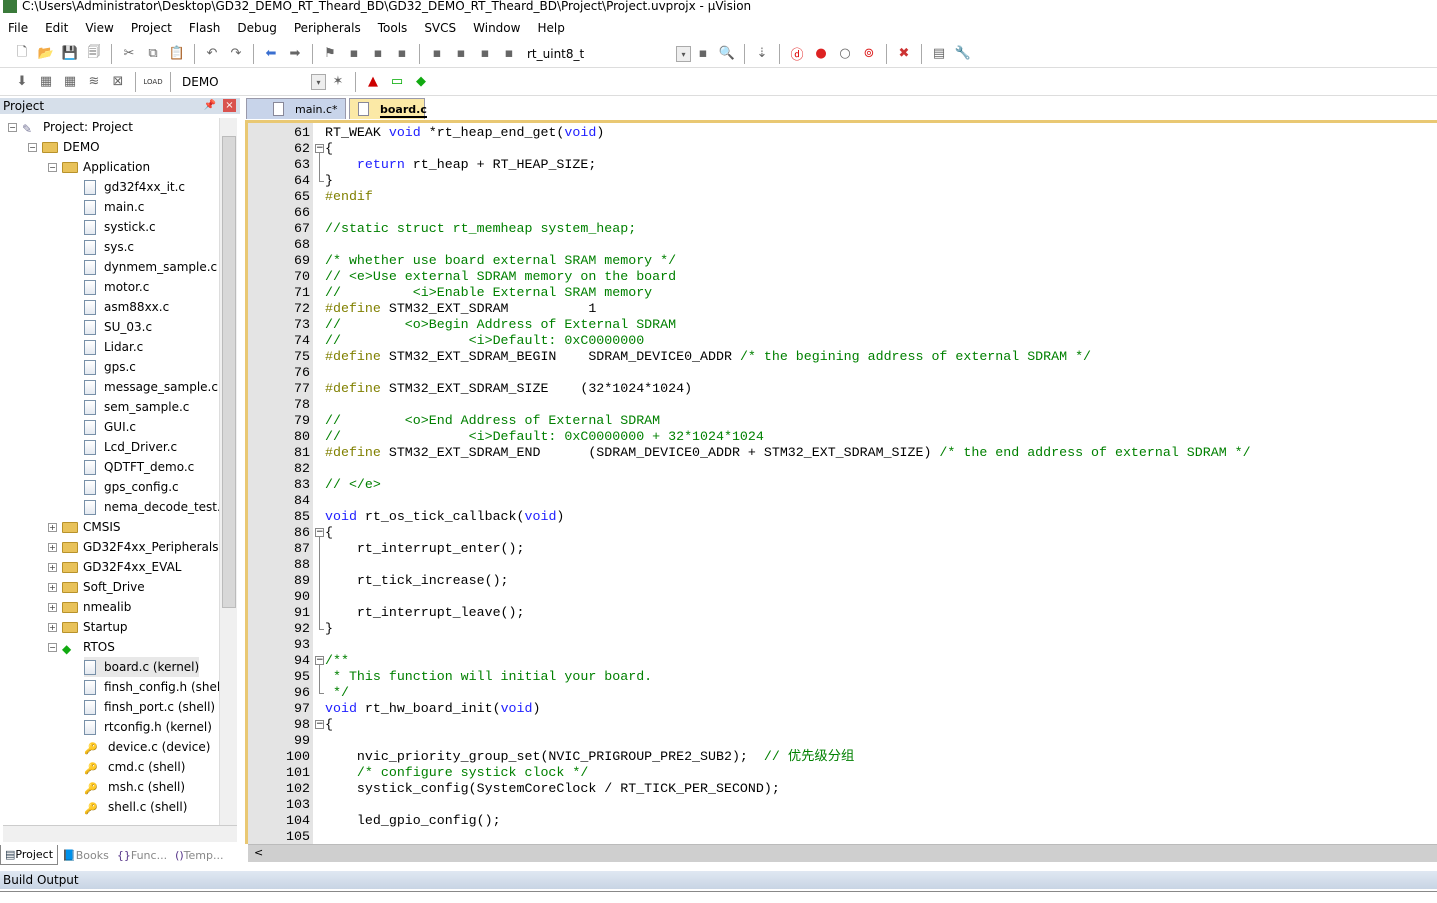 This screenshot has height=903, width=1437. What do you see at coordinates (129, 54) in the screenshot?
I see `cut-icon: ✂` at bounding box center [129, 54].